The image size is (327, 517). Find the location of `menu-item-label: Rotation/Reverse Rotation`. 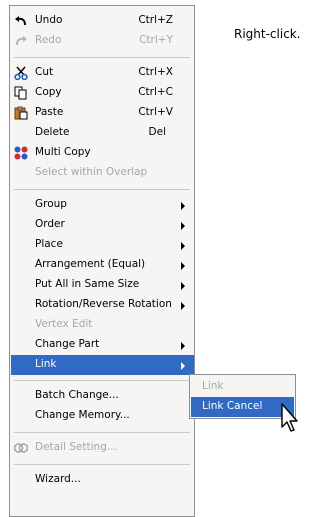

menu-item-label: Rotation/Reverse Rotation is located at coordinates (103, 304).